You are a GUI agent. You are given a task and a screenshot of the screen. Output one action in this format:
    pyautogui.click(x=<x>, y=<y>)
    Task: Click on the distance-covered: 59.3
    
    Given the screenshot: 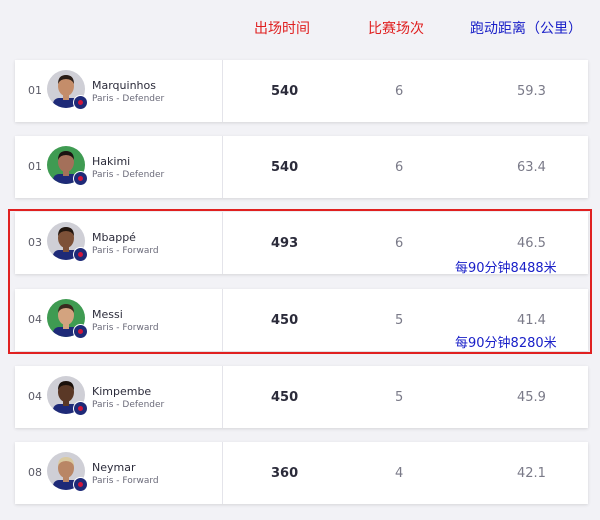 What is the action you would take?
    pyautogui.click(x=531, y=91)
    